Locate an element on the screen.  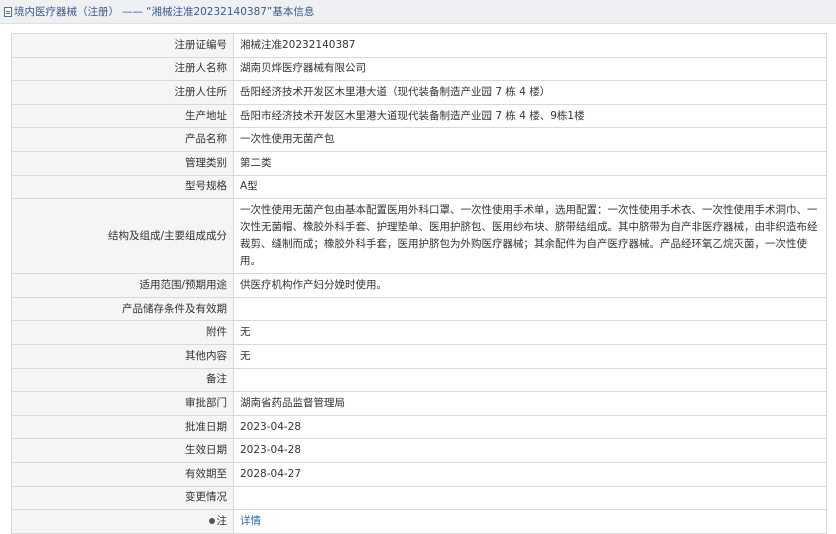
row-value-remarks is located at coordinates (530, 380).